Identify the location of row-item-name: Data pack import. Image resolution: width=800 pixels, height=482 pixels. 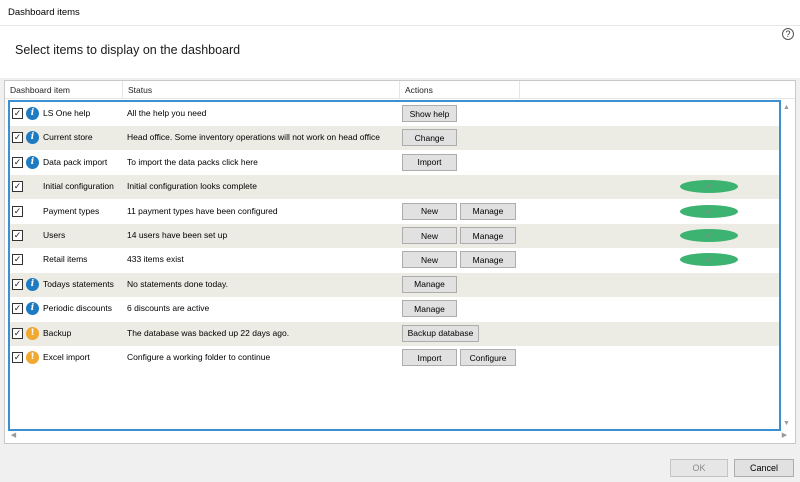
(75, 161).